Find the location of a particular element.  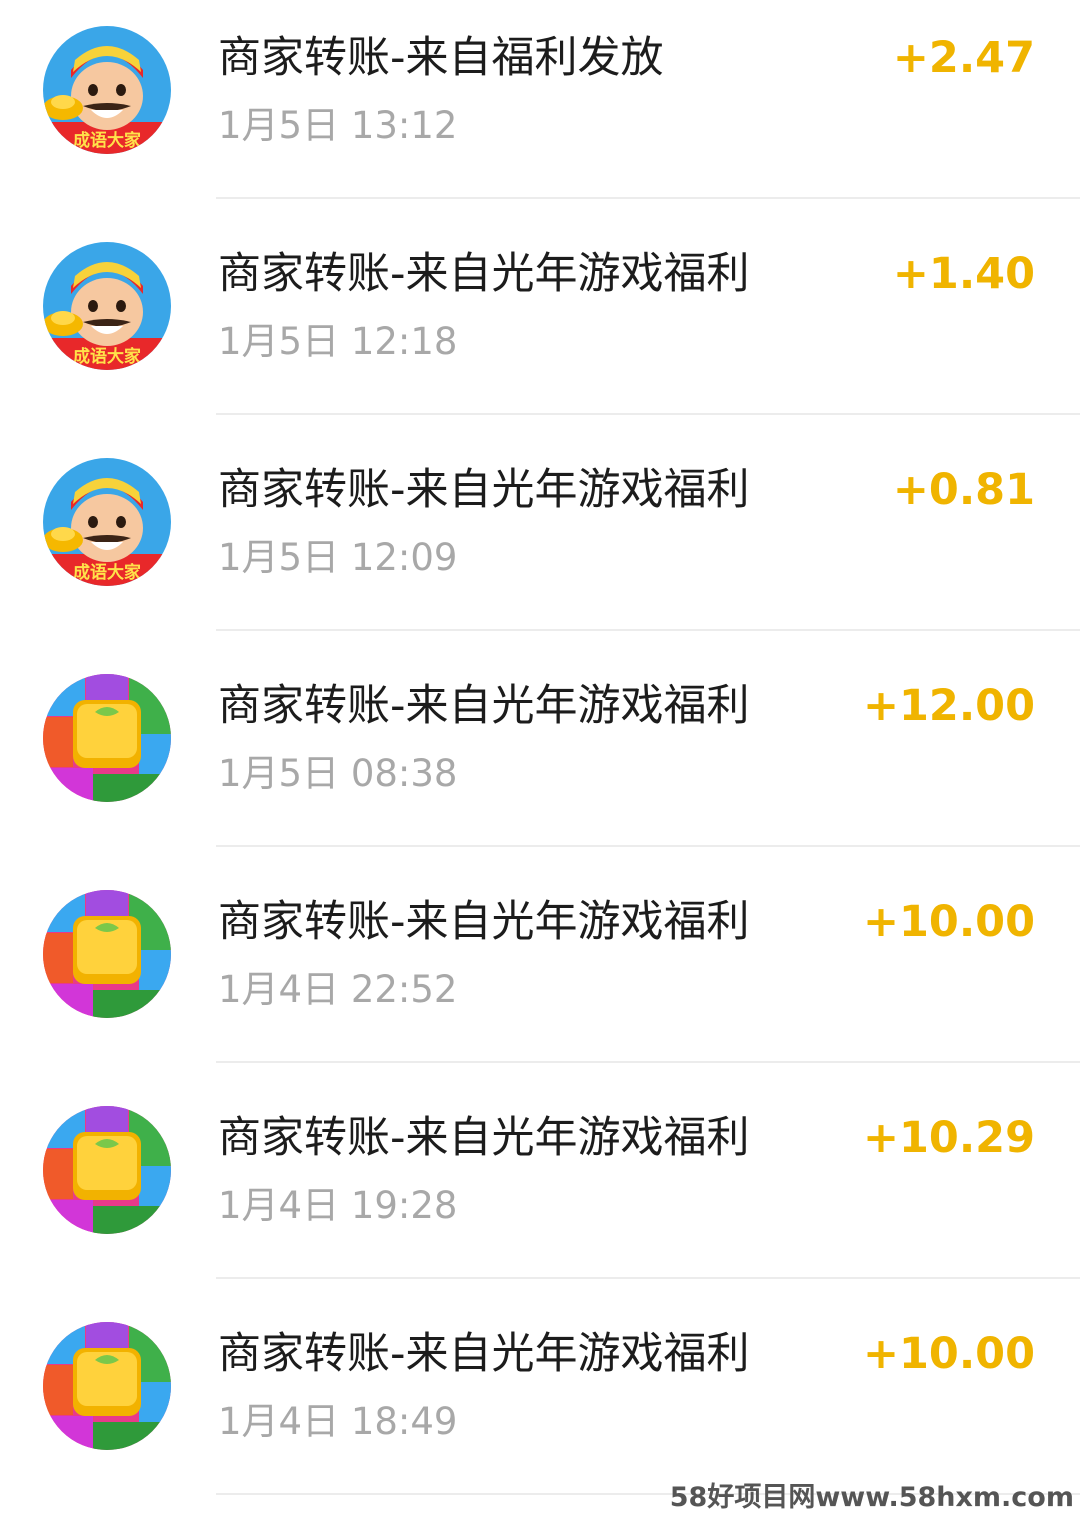

transaction-row: 成语大家 商家转账-来自福利发放 1月5日 13:12 +2.47 is located at coordinates (540, 108).